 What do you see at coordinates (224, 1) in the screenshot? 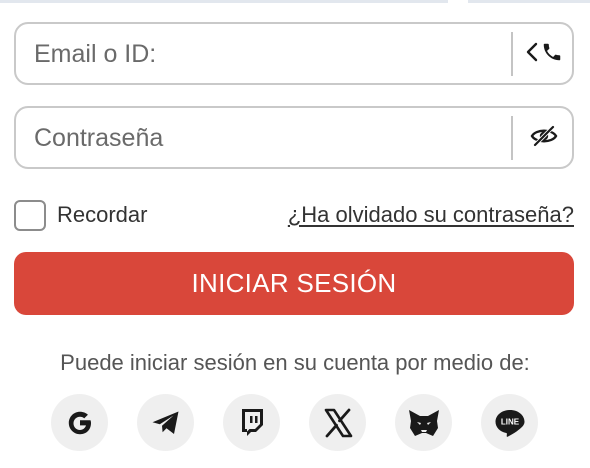
I see `top-divider-left` at bounding box center [224, 1].